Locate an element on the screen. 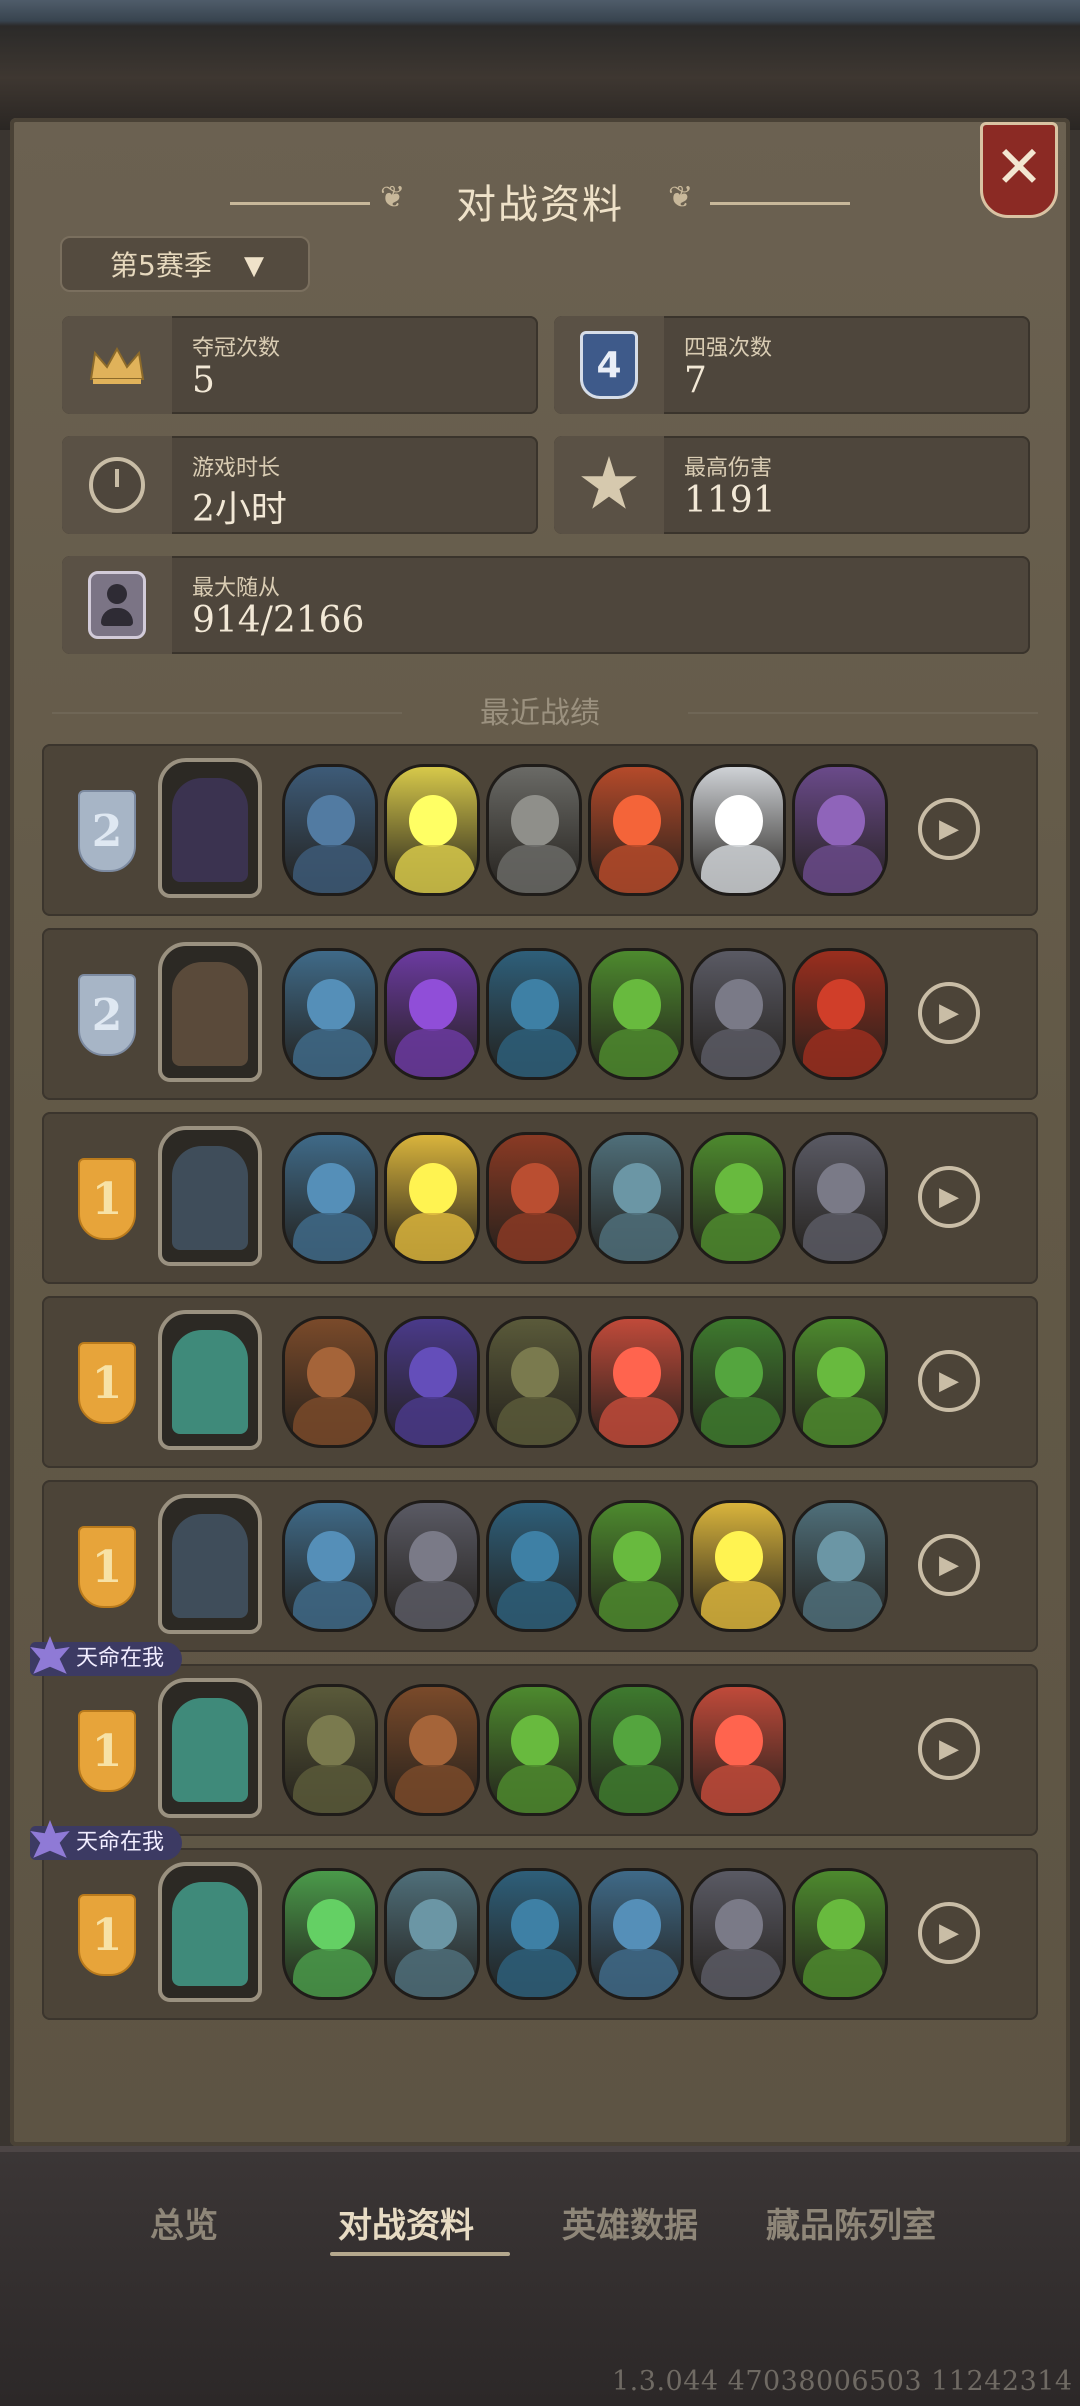 Image resolution: width=1080 pixels, height=2406 pixels. stat-champion-label: 夺冠次数 is located at coordinates (236, 348).